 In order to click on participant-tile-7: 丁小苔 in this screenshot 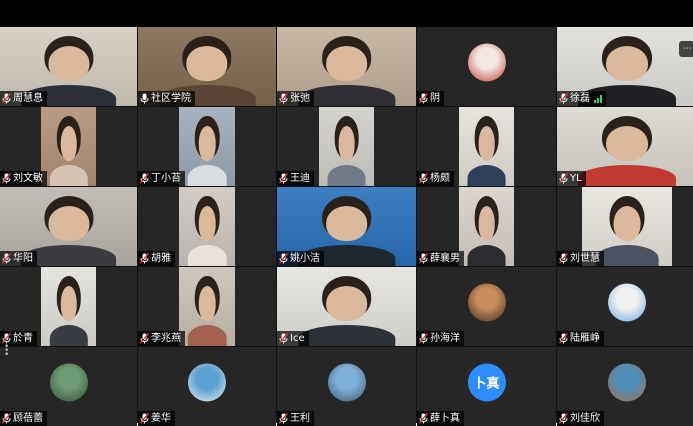, I will do `click(207, 146)`.